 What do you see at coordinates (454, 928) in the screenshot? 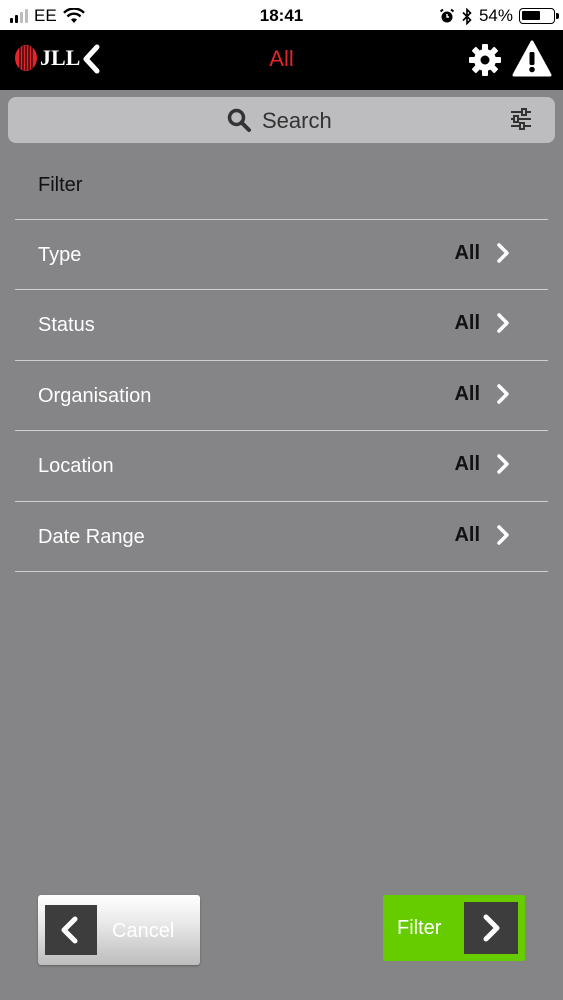
I see `filter-button: Filter` at bounding box center [454, 928].